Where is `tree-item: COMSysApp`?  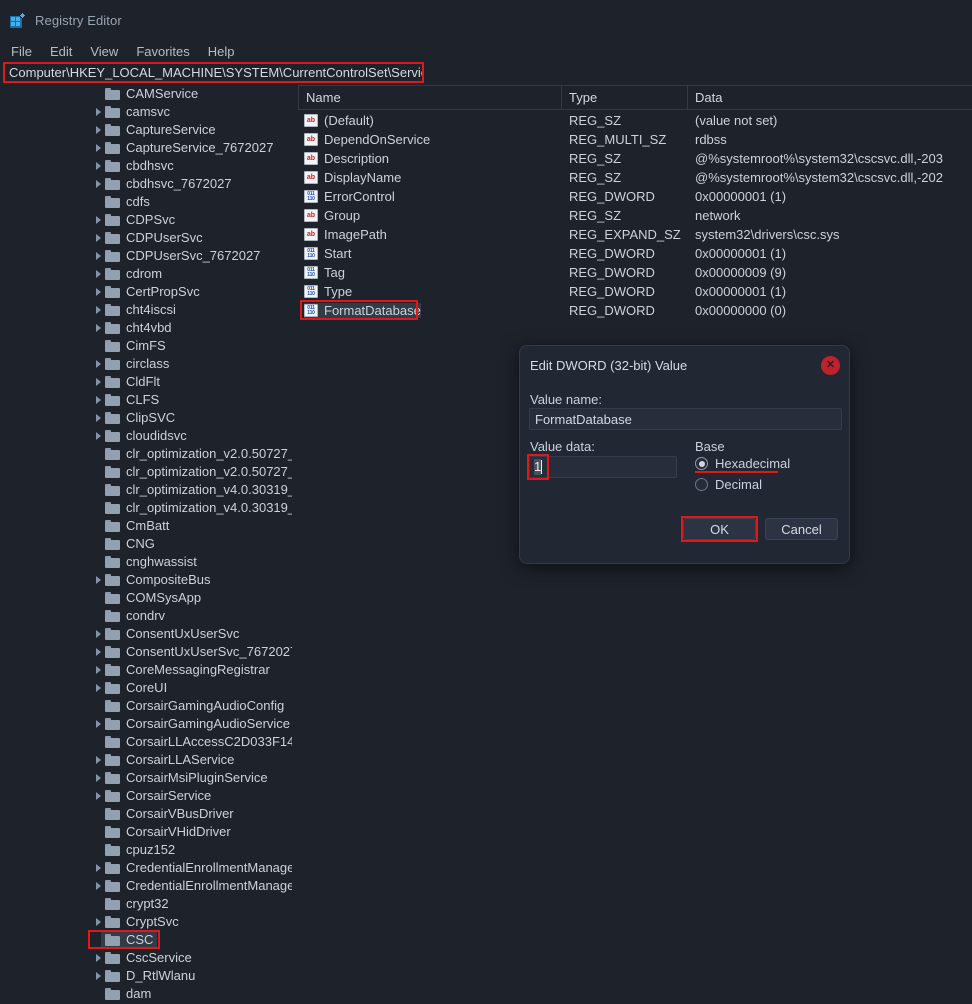
tree-item: COMSysApp is located at coordinates (146, 598).